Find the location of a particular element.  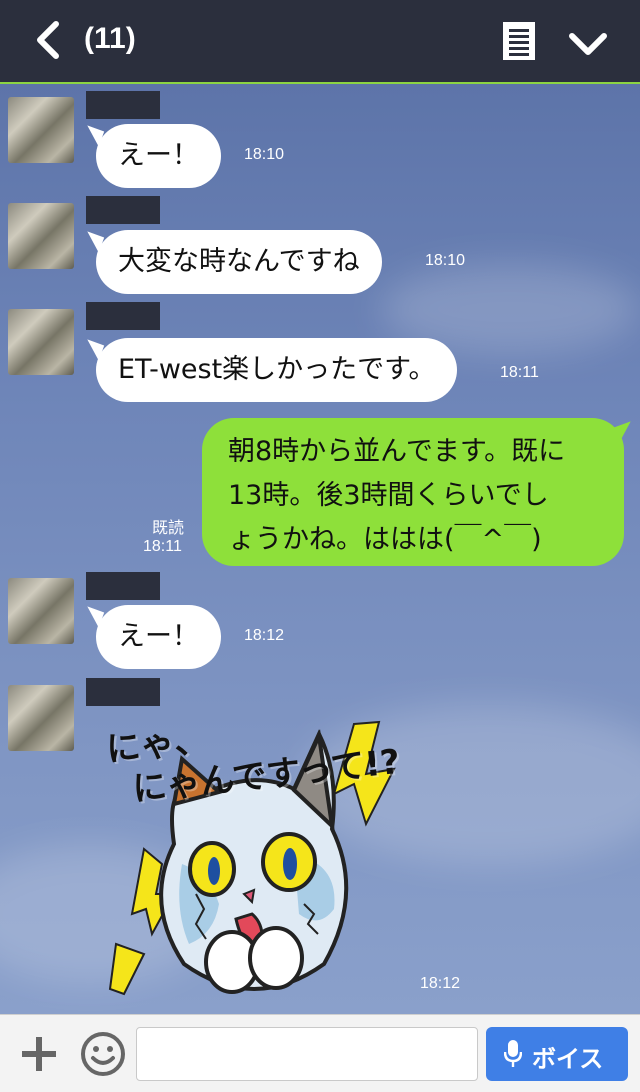

menu-toggle-button is located at coordinates (588, 43).